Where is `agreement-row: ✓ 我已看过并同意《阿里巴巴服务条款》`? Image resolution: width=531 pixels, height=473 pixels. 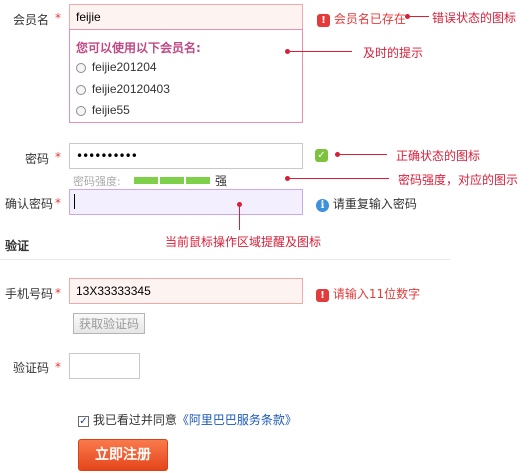
agreement-row: ✓ 我已看过并同意《阿里巴巴服务条款》 is located at coordinates (187, 420).